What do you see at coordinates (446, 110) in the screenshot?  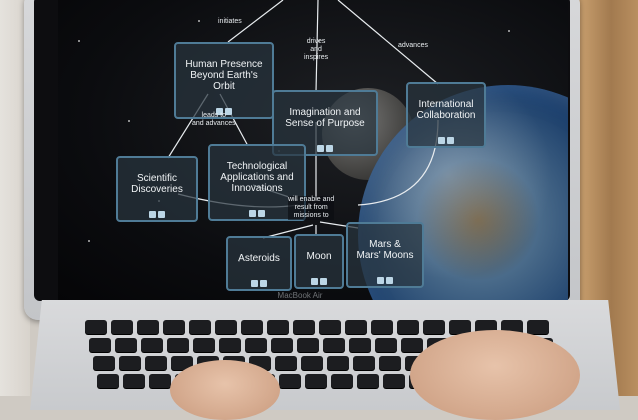 I see `node-label: International Collaboration` at bounding box center [446, 110].